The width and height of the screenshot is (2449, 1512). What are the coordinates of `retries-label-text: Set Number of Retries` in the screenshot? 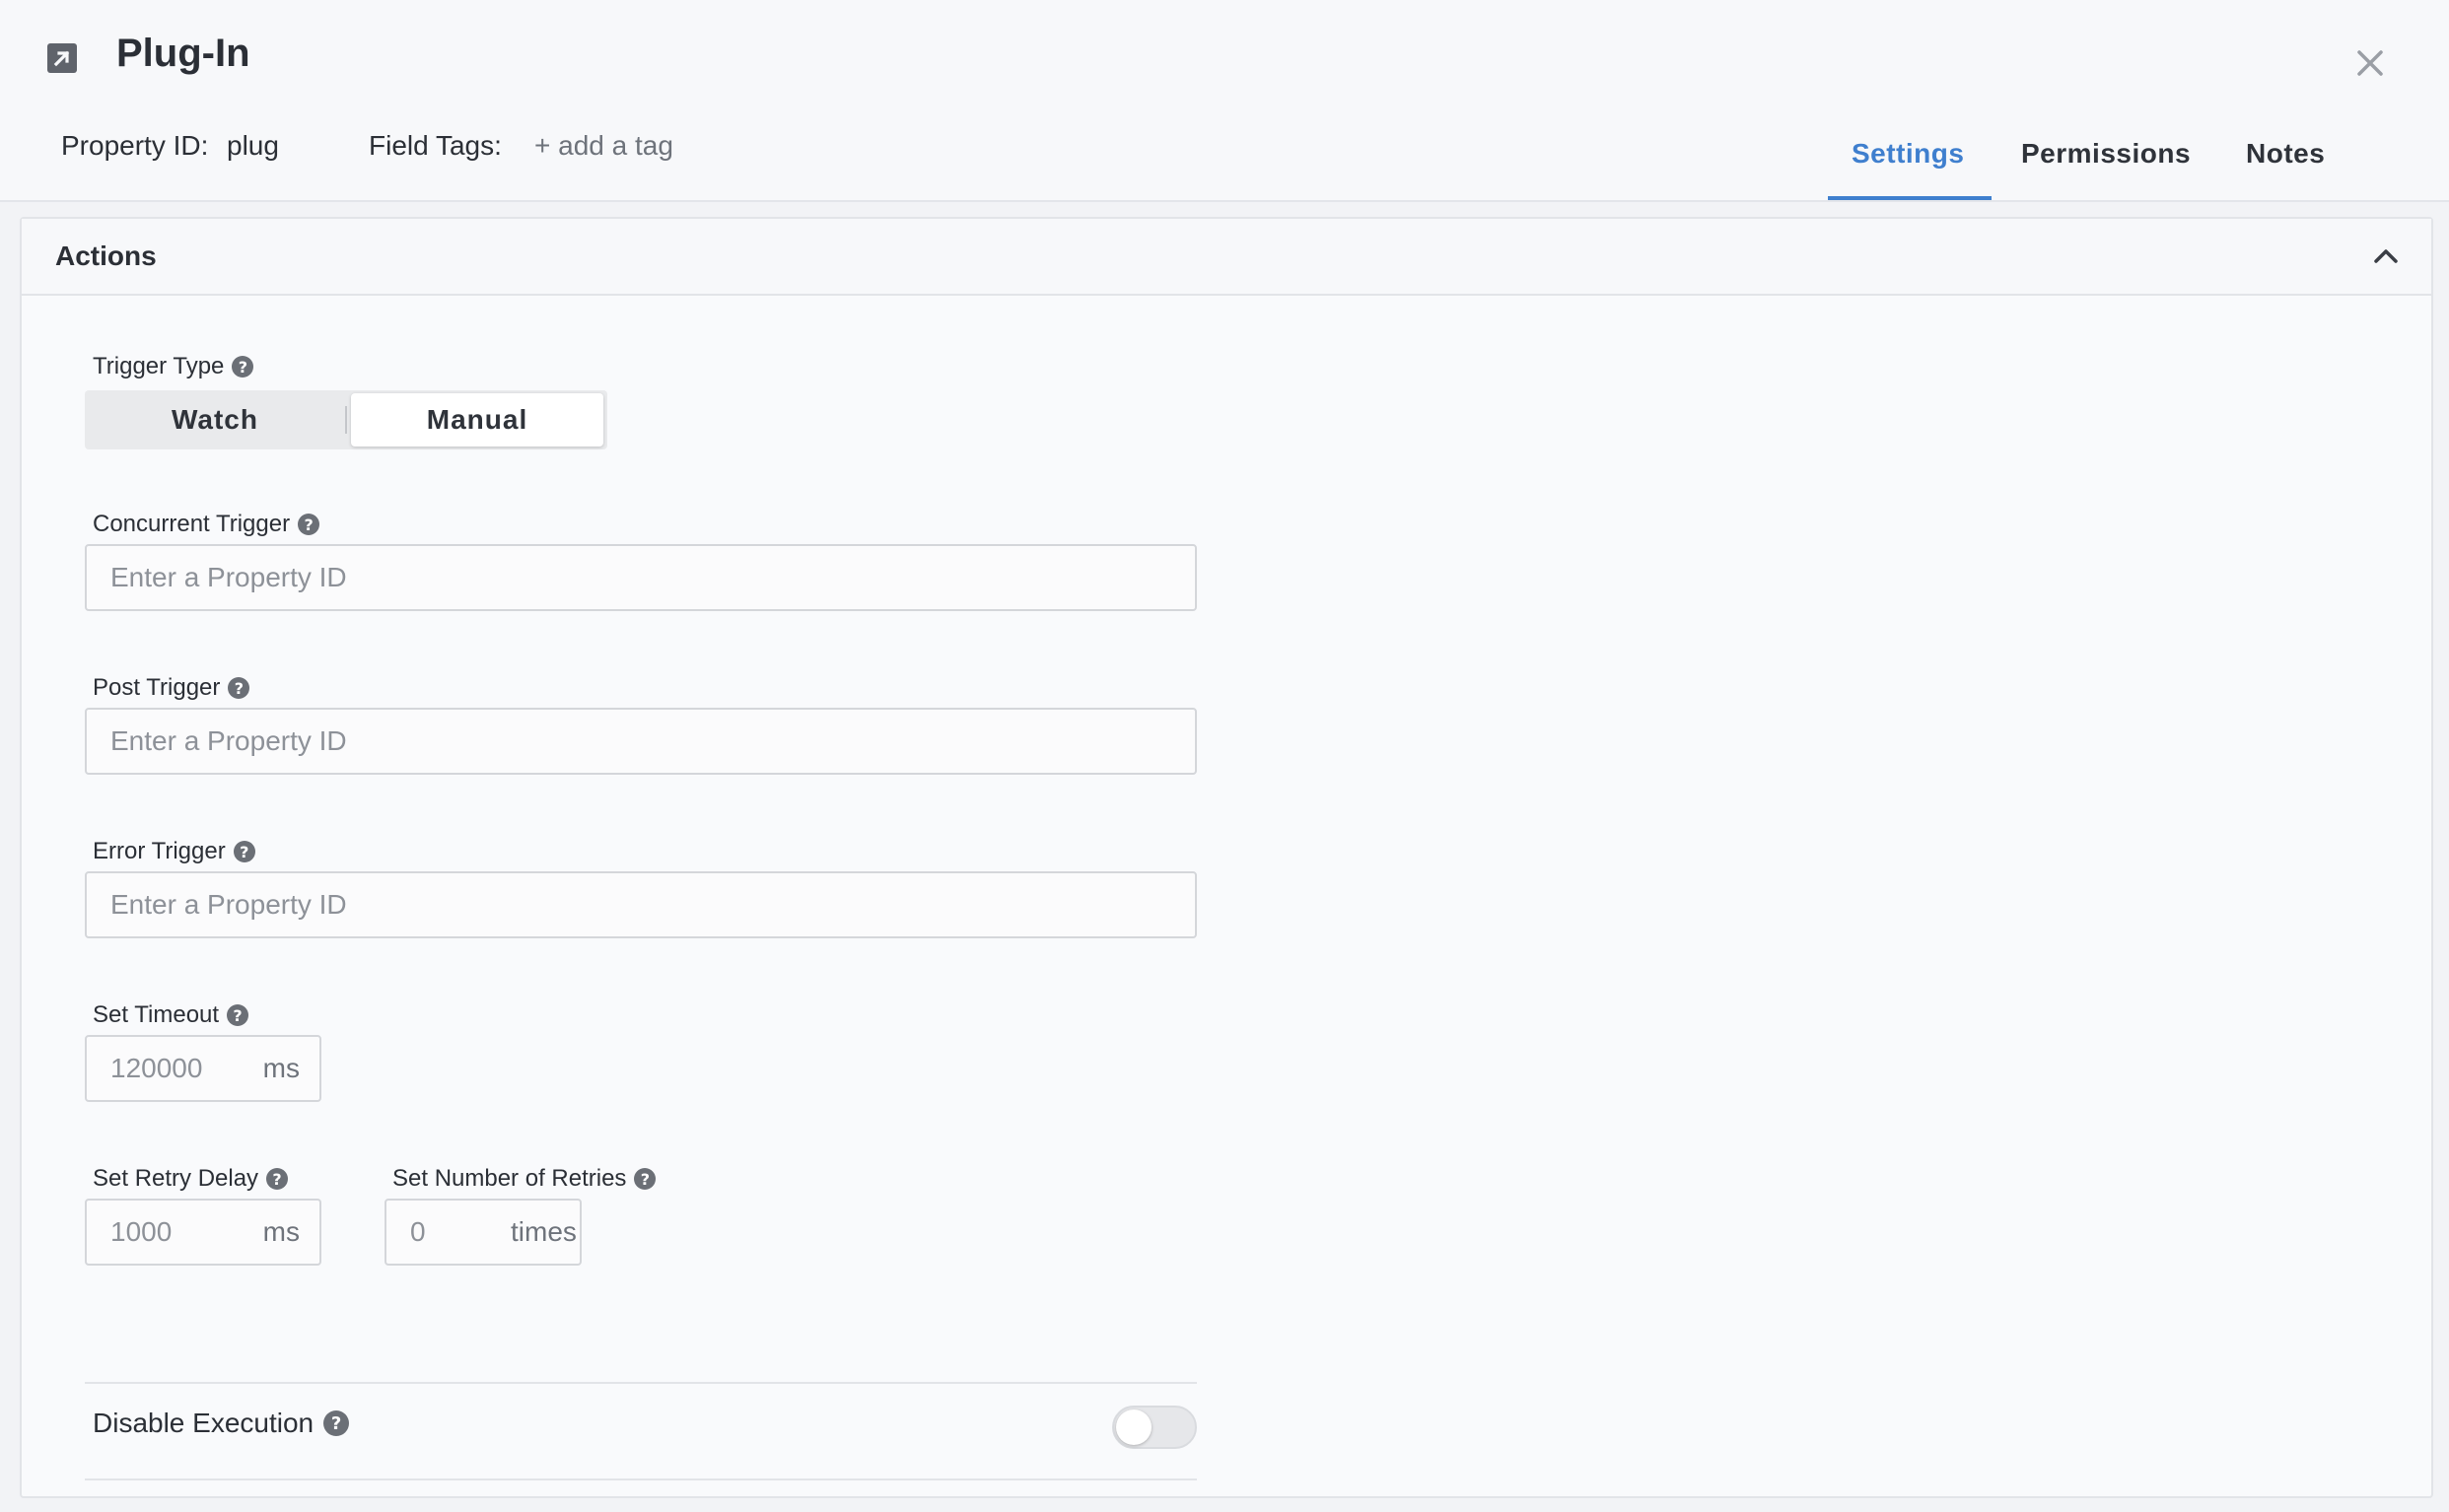 It's located at (509, 1178).